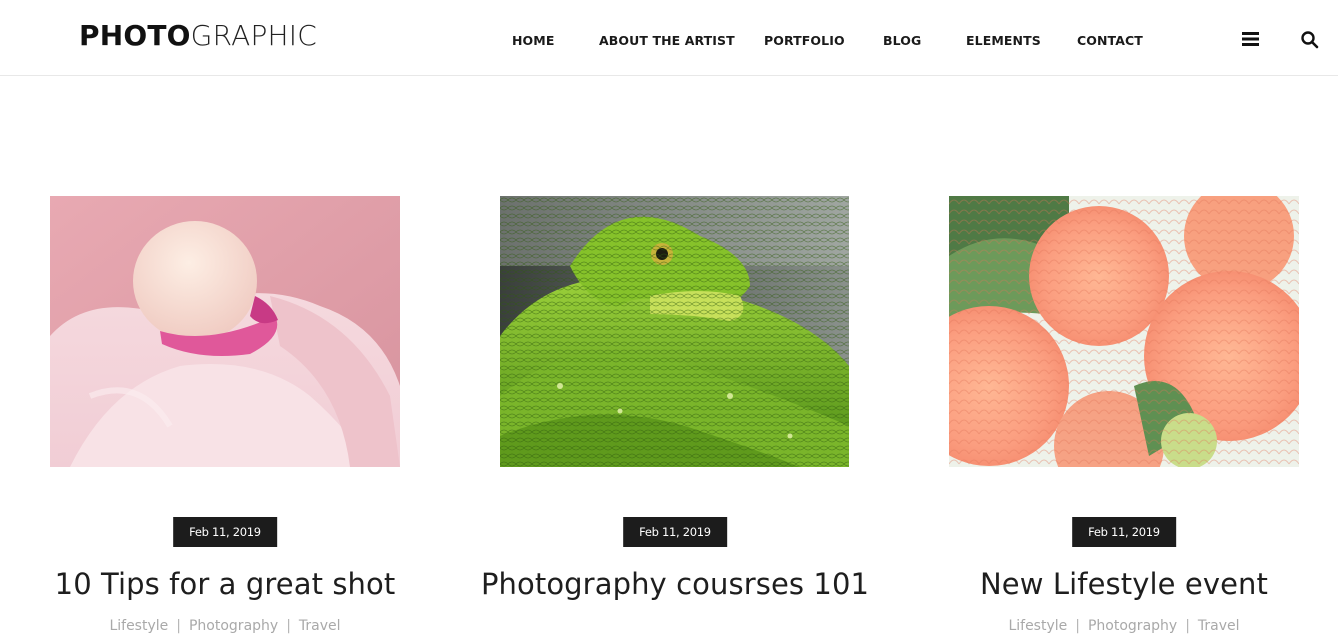 The width and height of the screenshot is (1338, 638). What do you see at coordinates (675, 331) in the screenshot?
I see `post-thumbnail-snake` at bounding box center [675, 331].